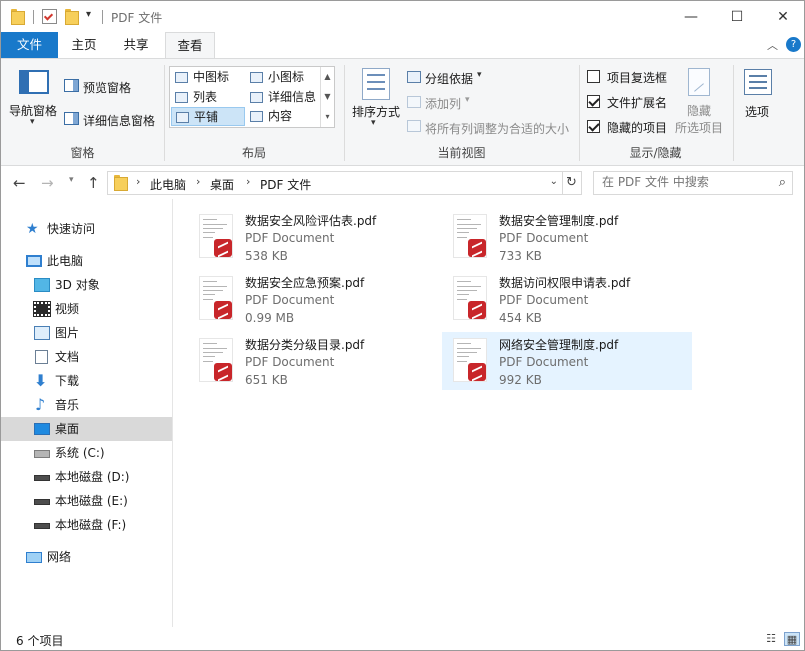 The height and width of the screenshot is (651, 805). I want to click on nav-item-3d-objects: 3D 对象, so click(86, 285).